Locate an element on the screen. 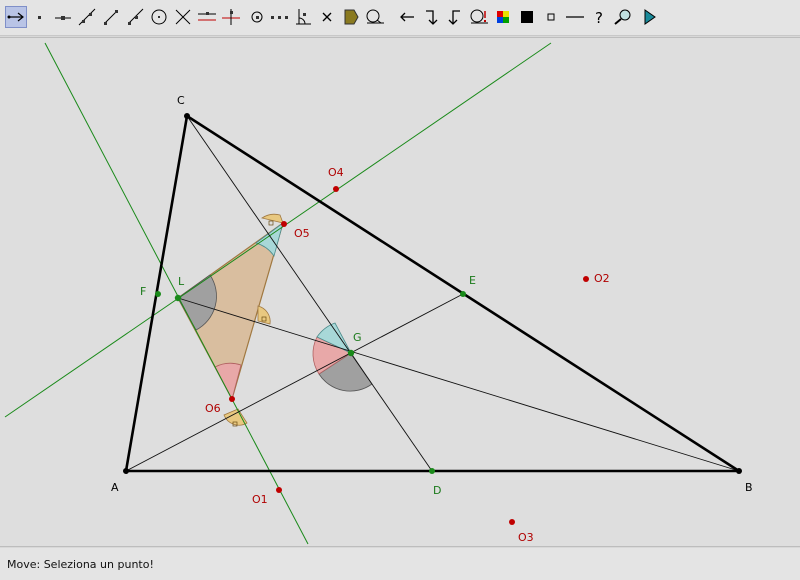 This screenshot has width=800, height=580. label-o2: O2 is located at coordinates (602, 278).